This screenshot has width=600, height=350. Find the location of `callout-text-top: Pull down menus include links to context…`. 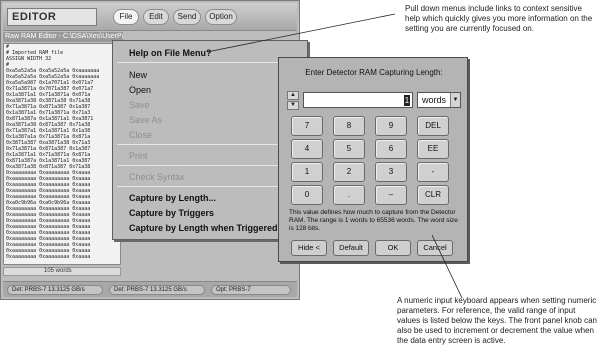

callout-text-top: Pull down menus include links to context… is located at coordinates (499, 18).